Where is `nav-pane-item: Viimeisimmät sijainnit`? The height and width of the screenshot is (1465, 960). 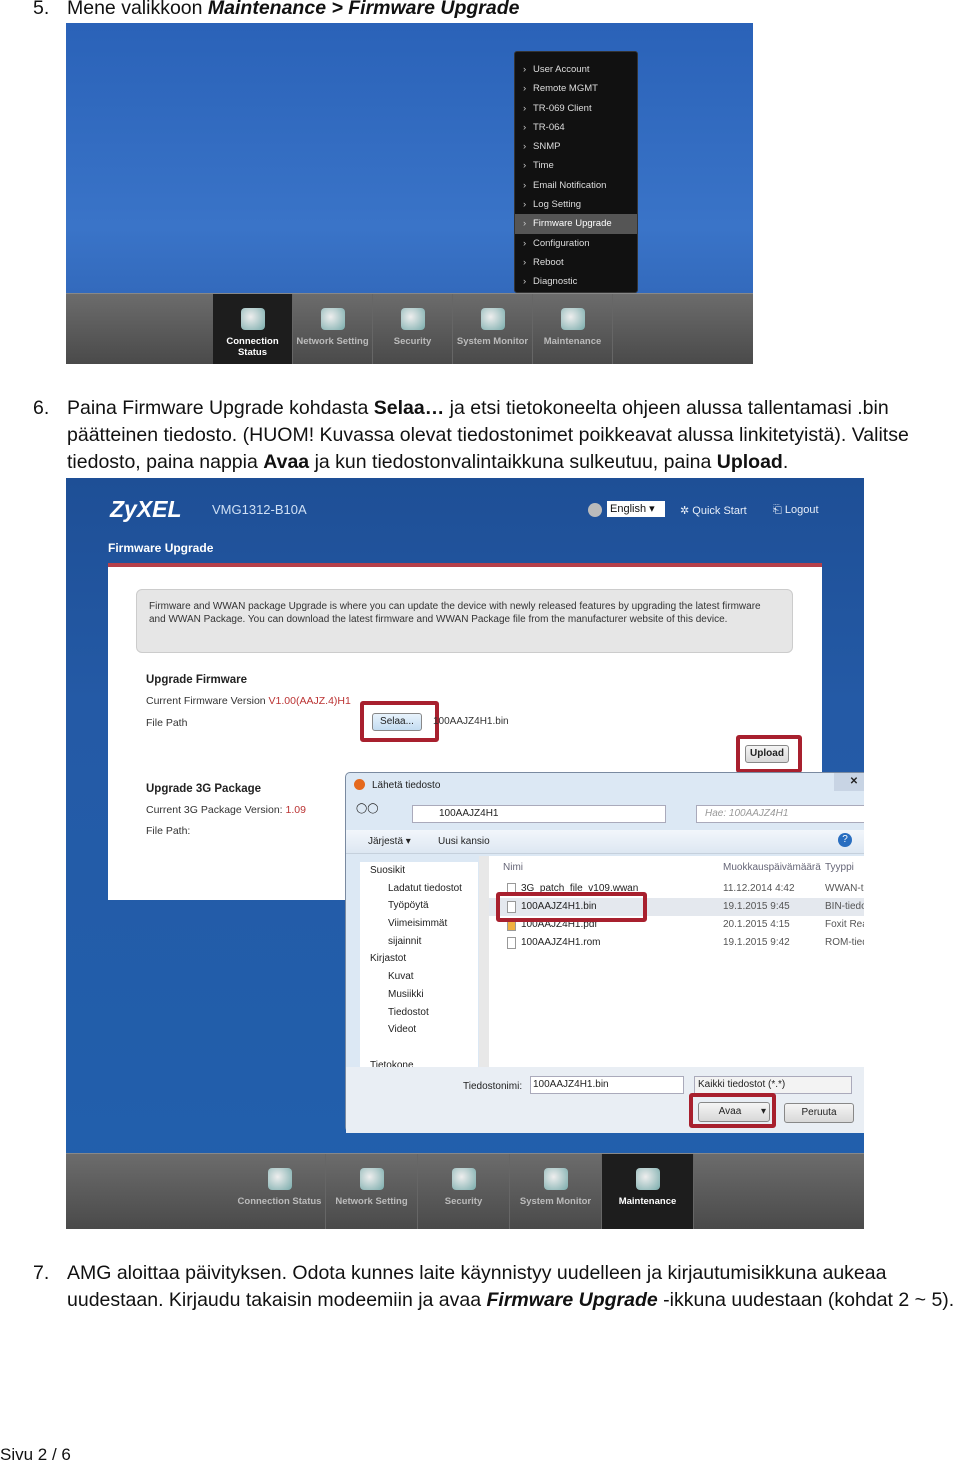
nav-pane-item: Viimeisimmät sijainnit is located at coordinates (424, 931).